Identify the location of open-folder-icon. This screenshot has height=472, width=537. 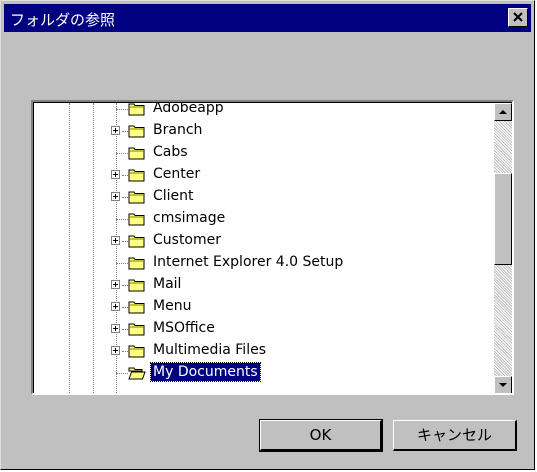
(137, 373).